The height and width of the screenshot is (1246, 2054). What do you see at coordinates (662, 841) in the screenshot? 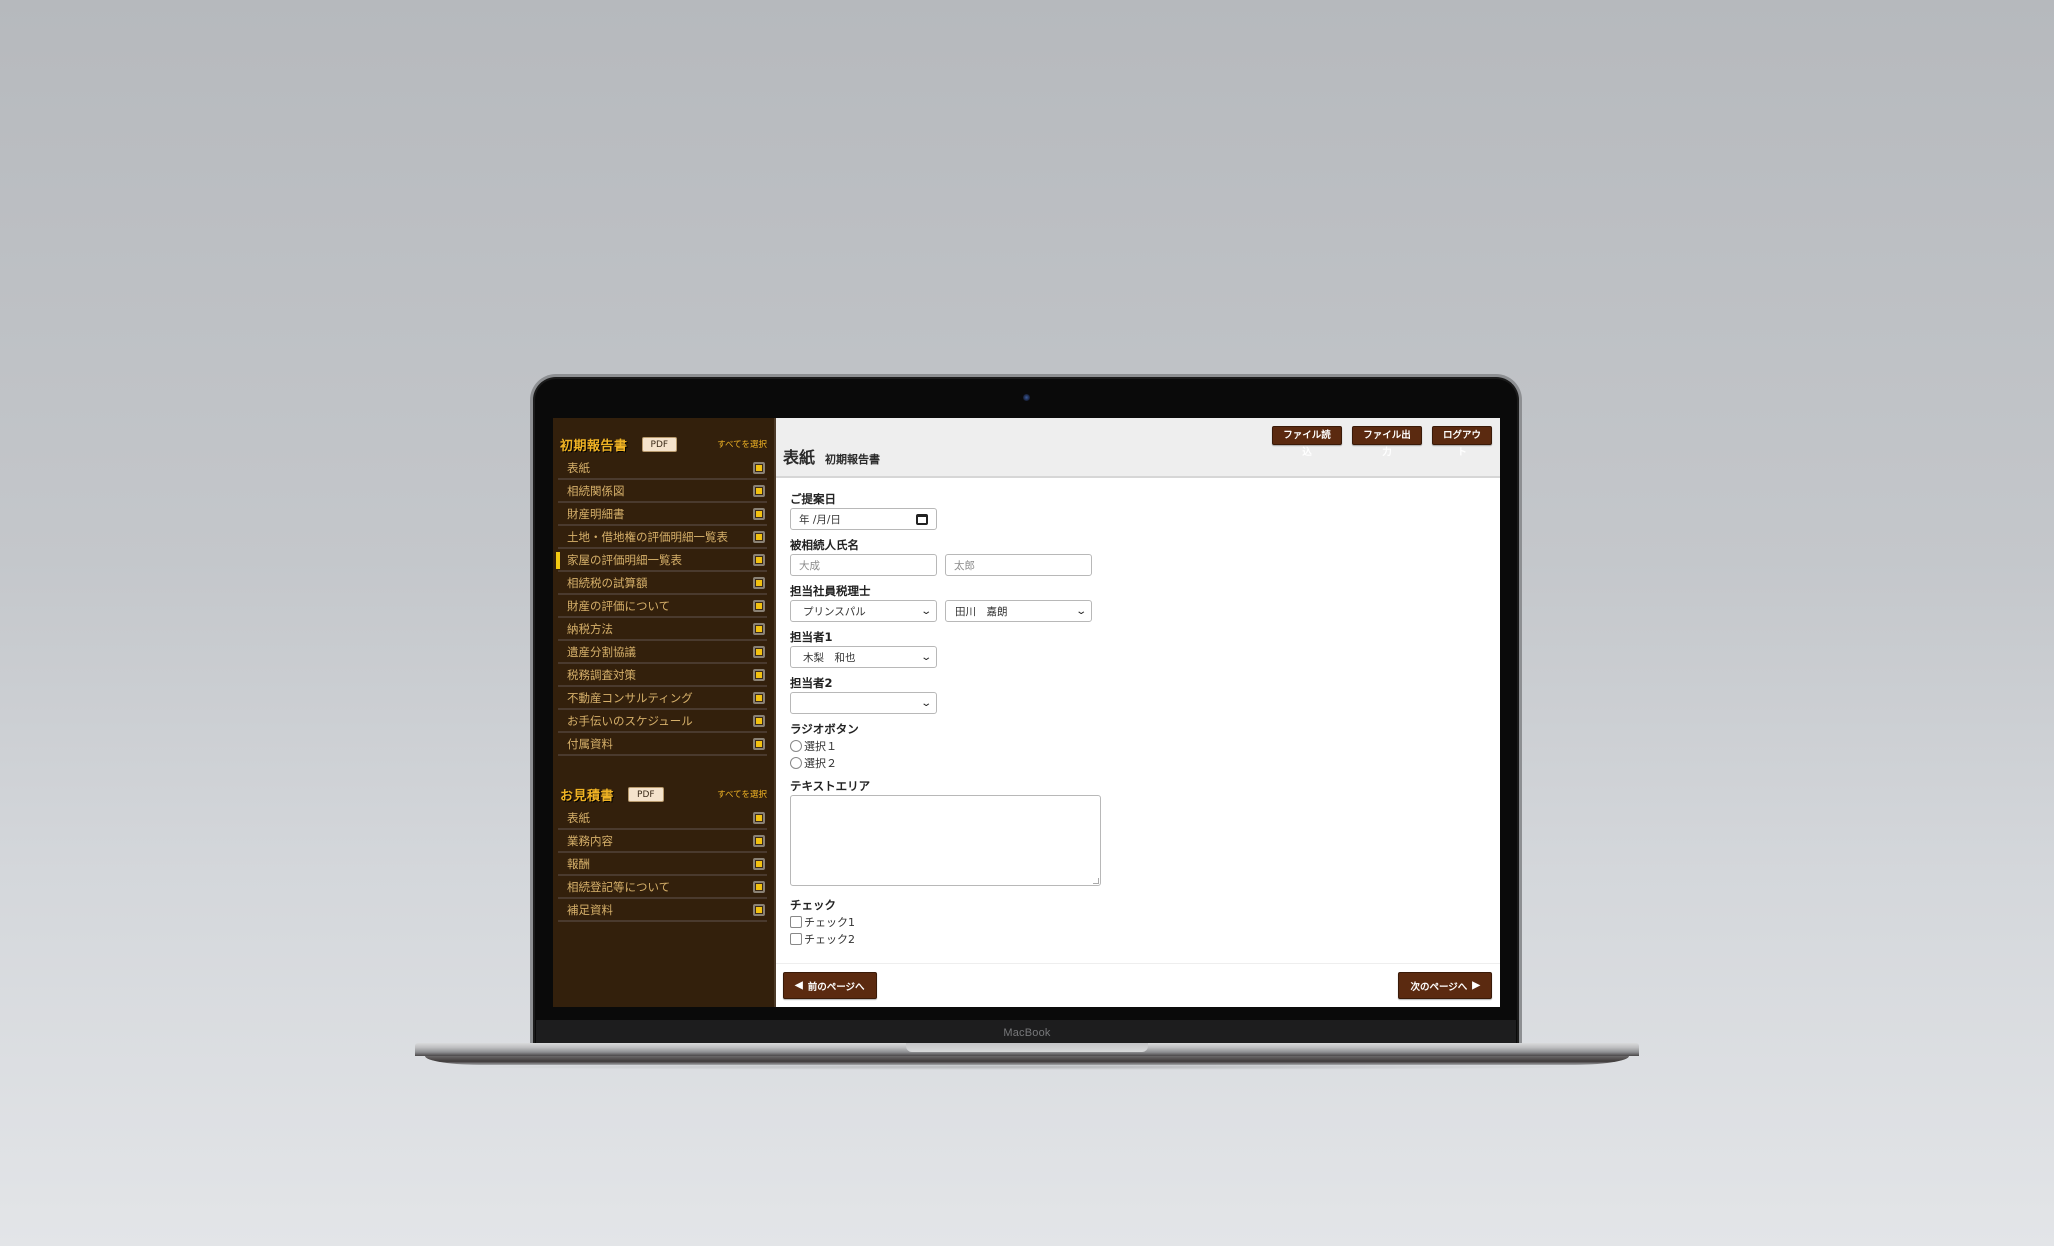
I see `sidebar-item: 業務内容` at bounding box center [662, 841].